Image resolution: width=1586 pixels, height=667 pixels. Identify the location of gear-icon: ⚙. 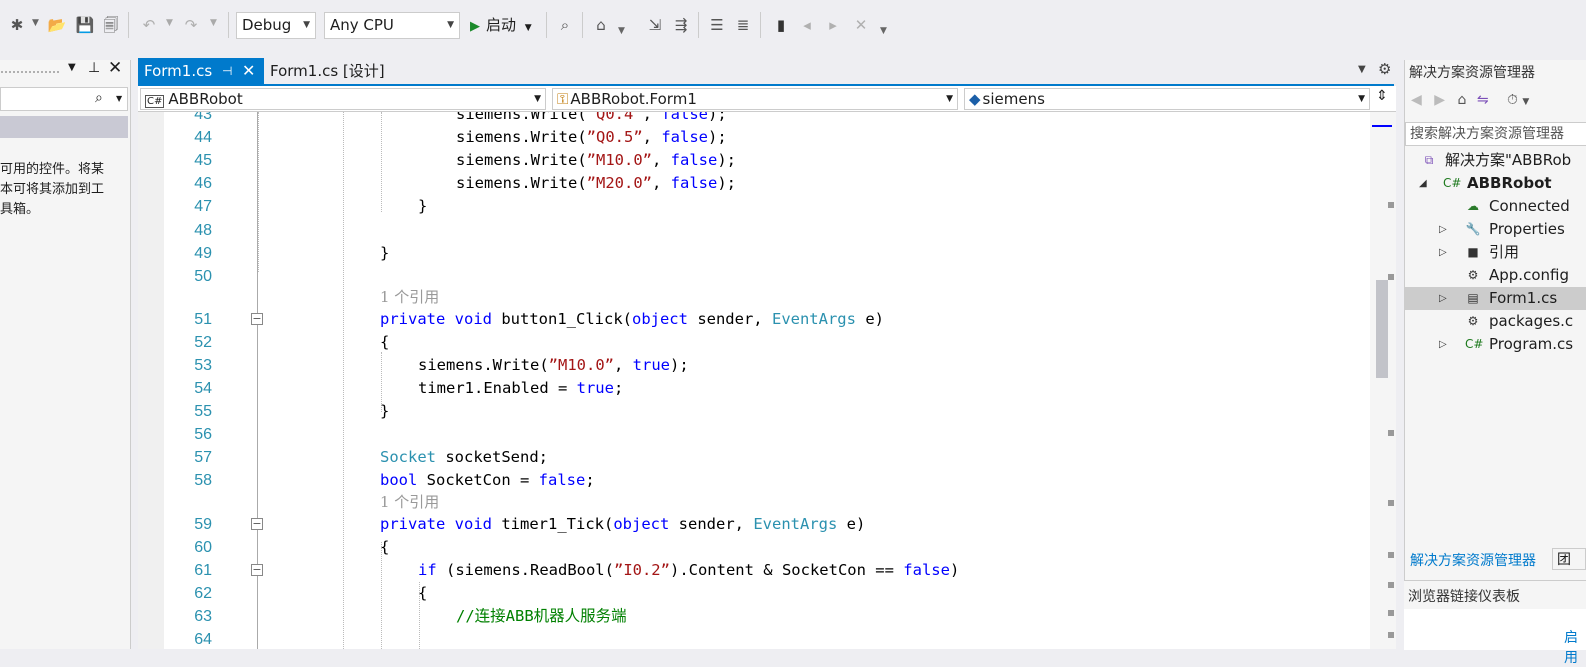
(1384, 69).